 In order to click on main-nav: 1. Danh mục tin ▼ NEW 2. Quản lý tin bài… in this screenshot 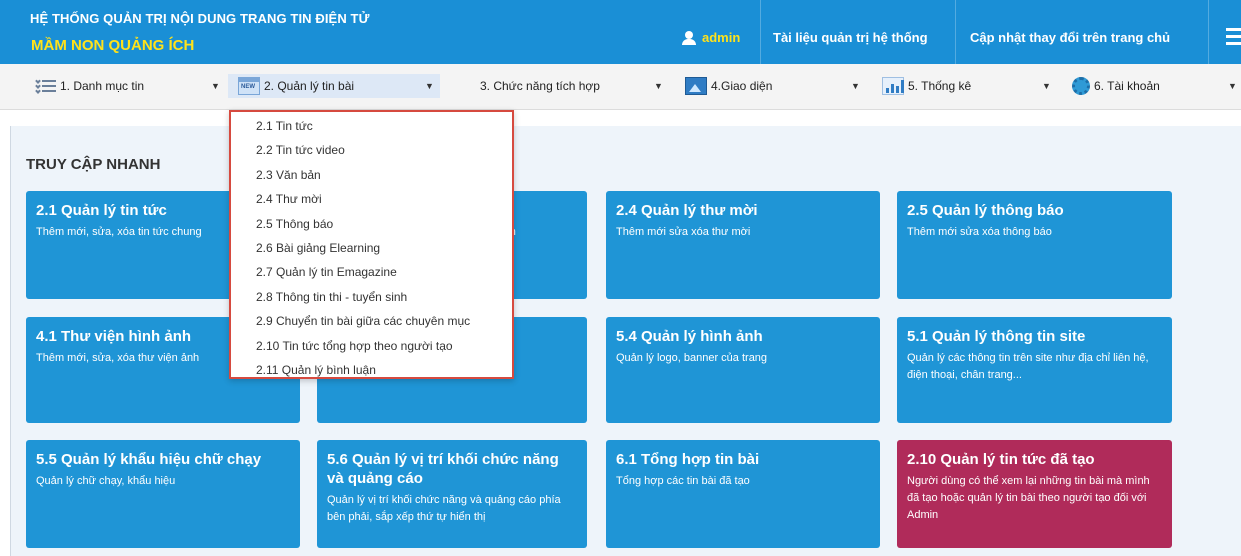, I will do `click(620, 87)`.